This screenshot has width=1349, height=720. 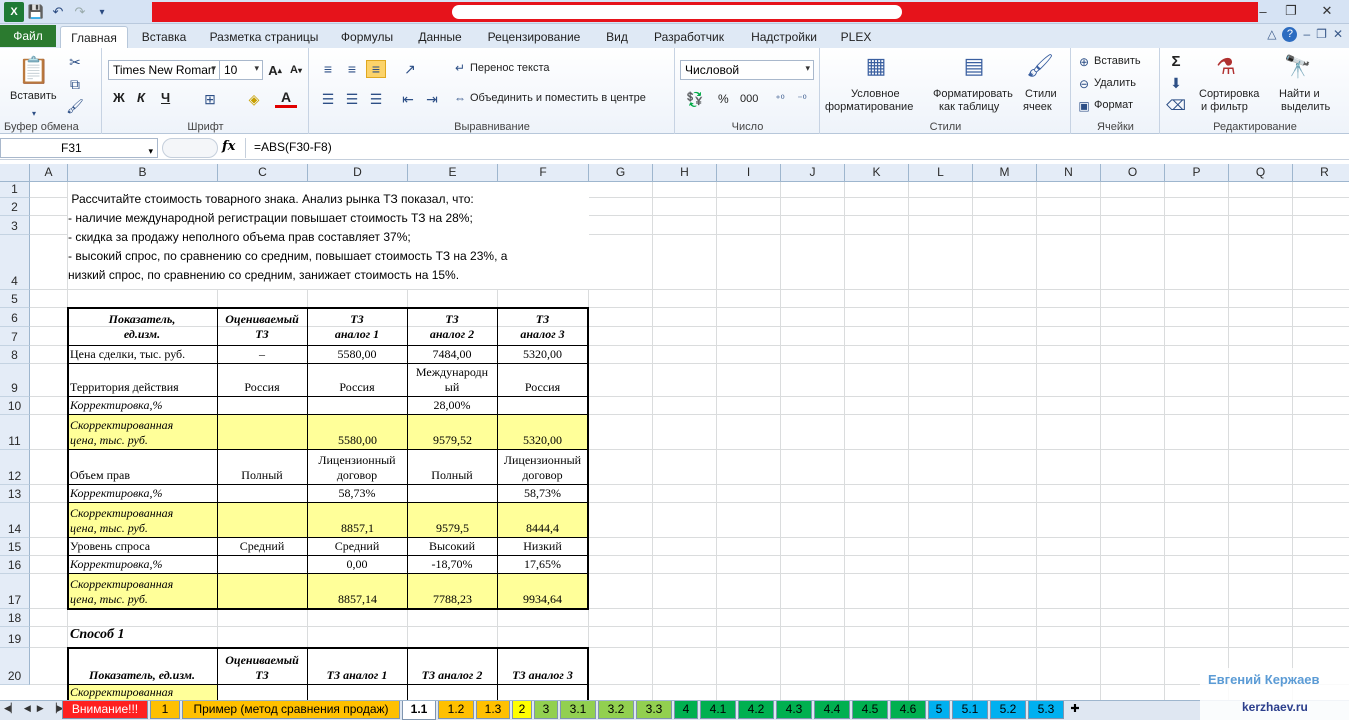 I want to click on sheet-tab-внимание-: Внимание!!!, so click(x=105, y=710).